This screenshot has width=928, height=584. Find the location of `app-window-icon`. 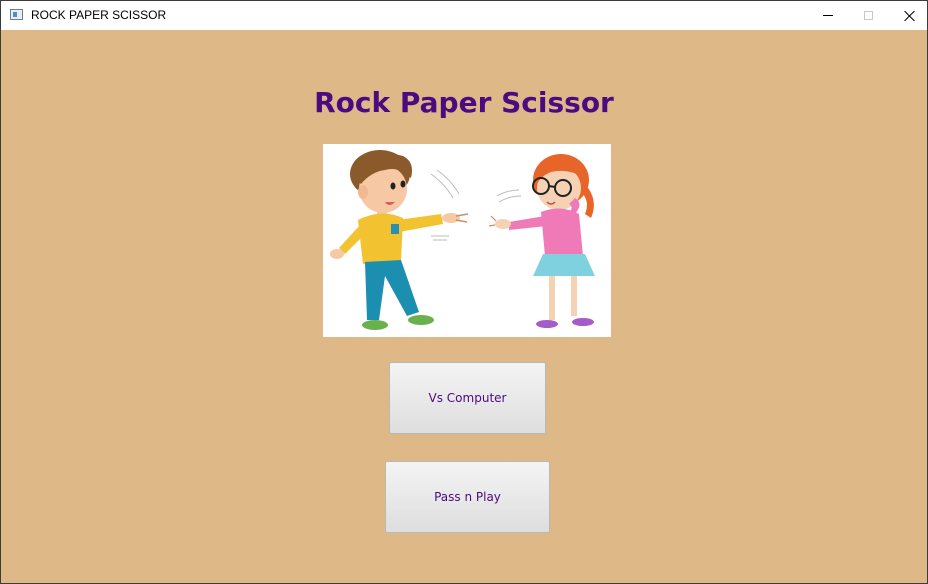

app-window-icon is located at coordinates (16, 14).